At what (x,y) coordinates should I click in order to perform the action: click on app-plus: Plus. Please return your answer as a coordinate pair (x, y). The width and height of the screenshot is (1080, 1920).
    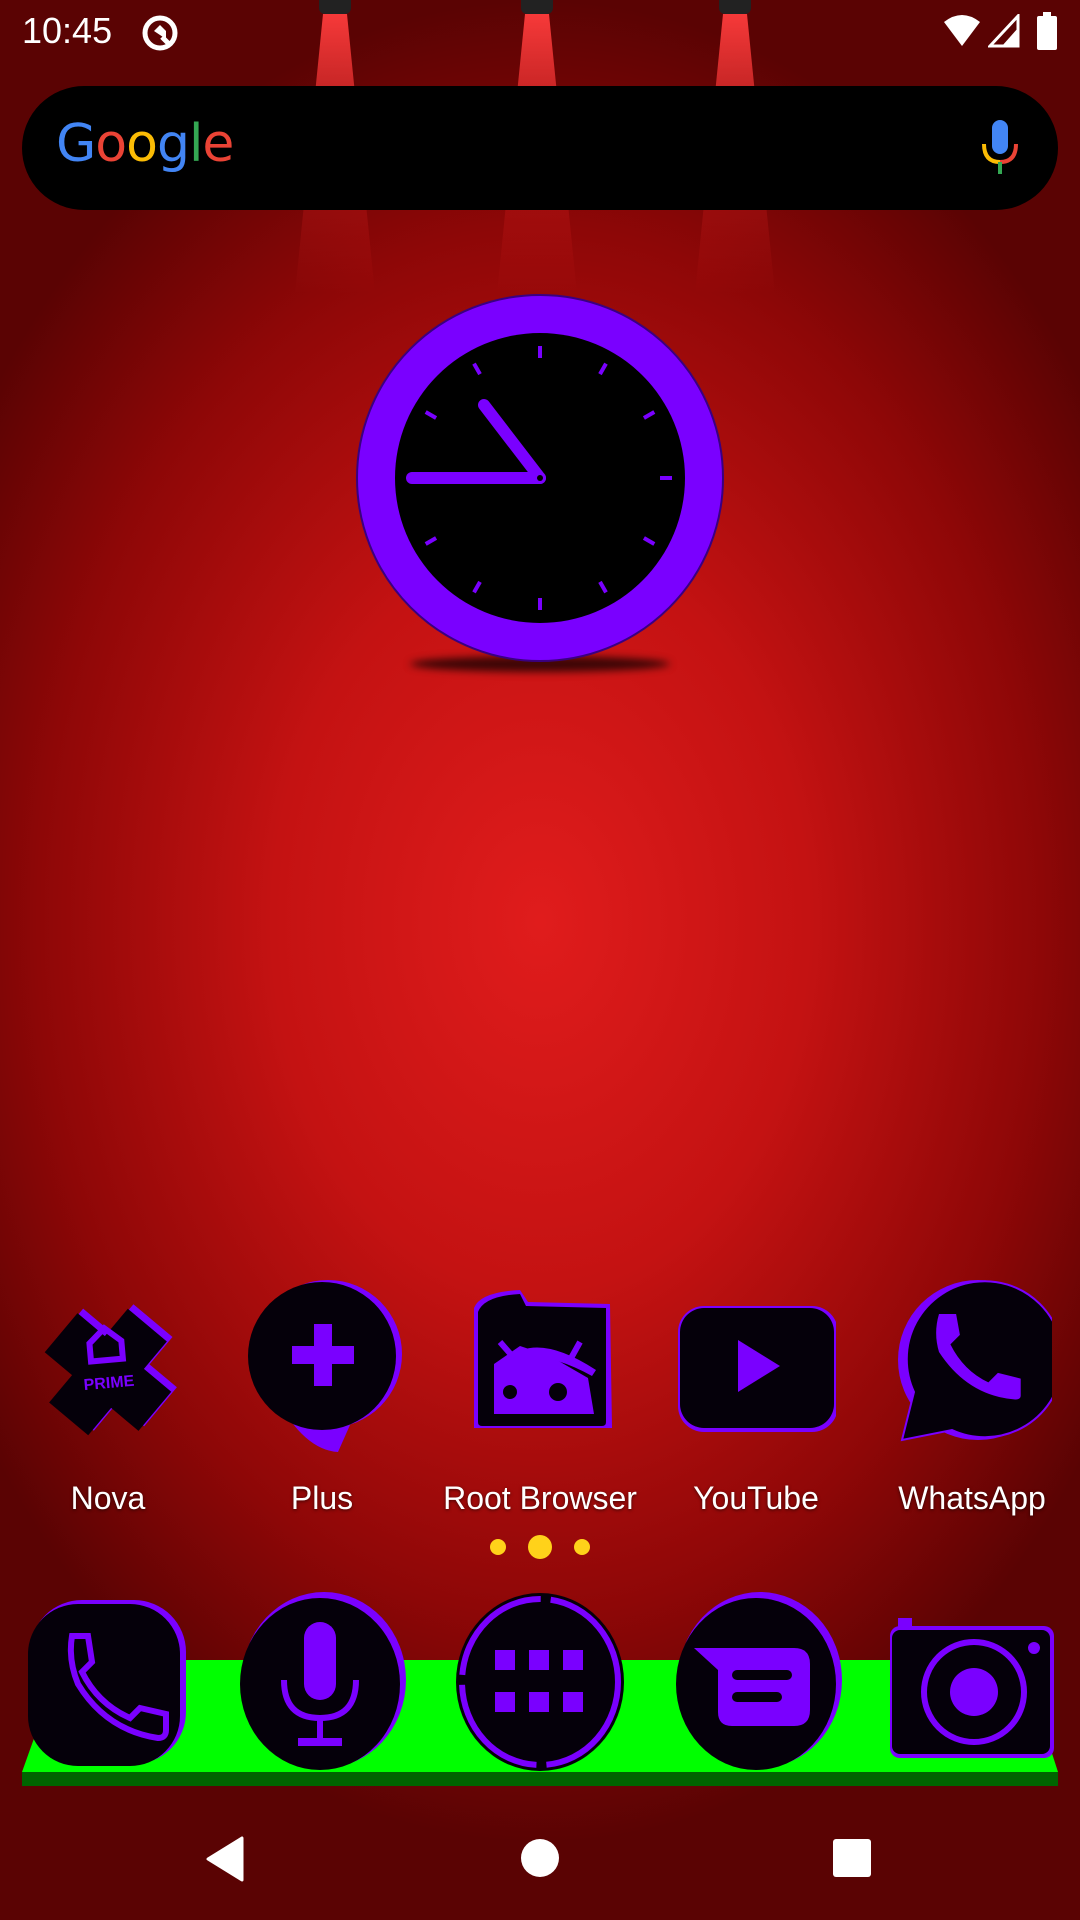
    Looking at the image, I should click on (322, 1400).